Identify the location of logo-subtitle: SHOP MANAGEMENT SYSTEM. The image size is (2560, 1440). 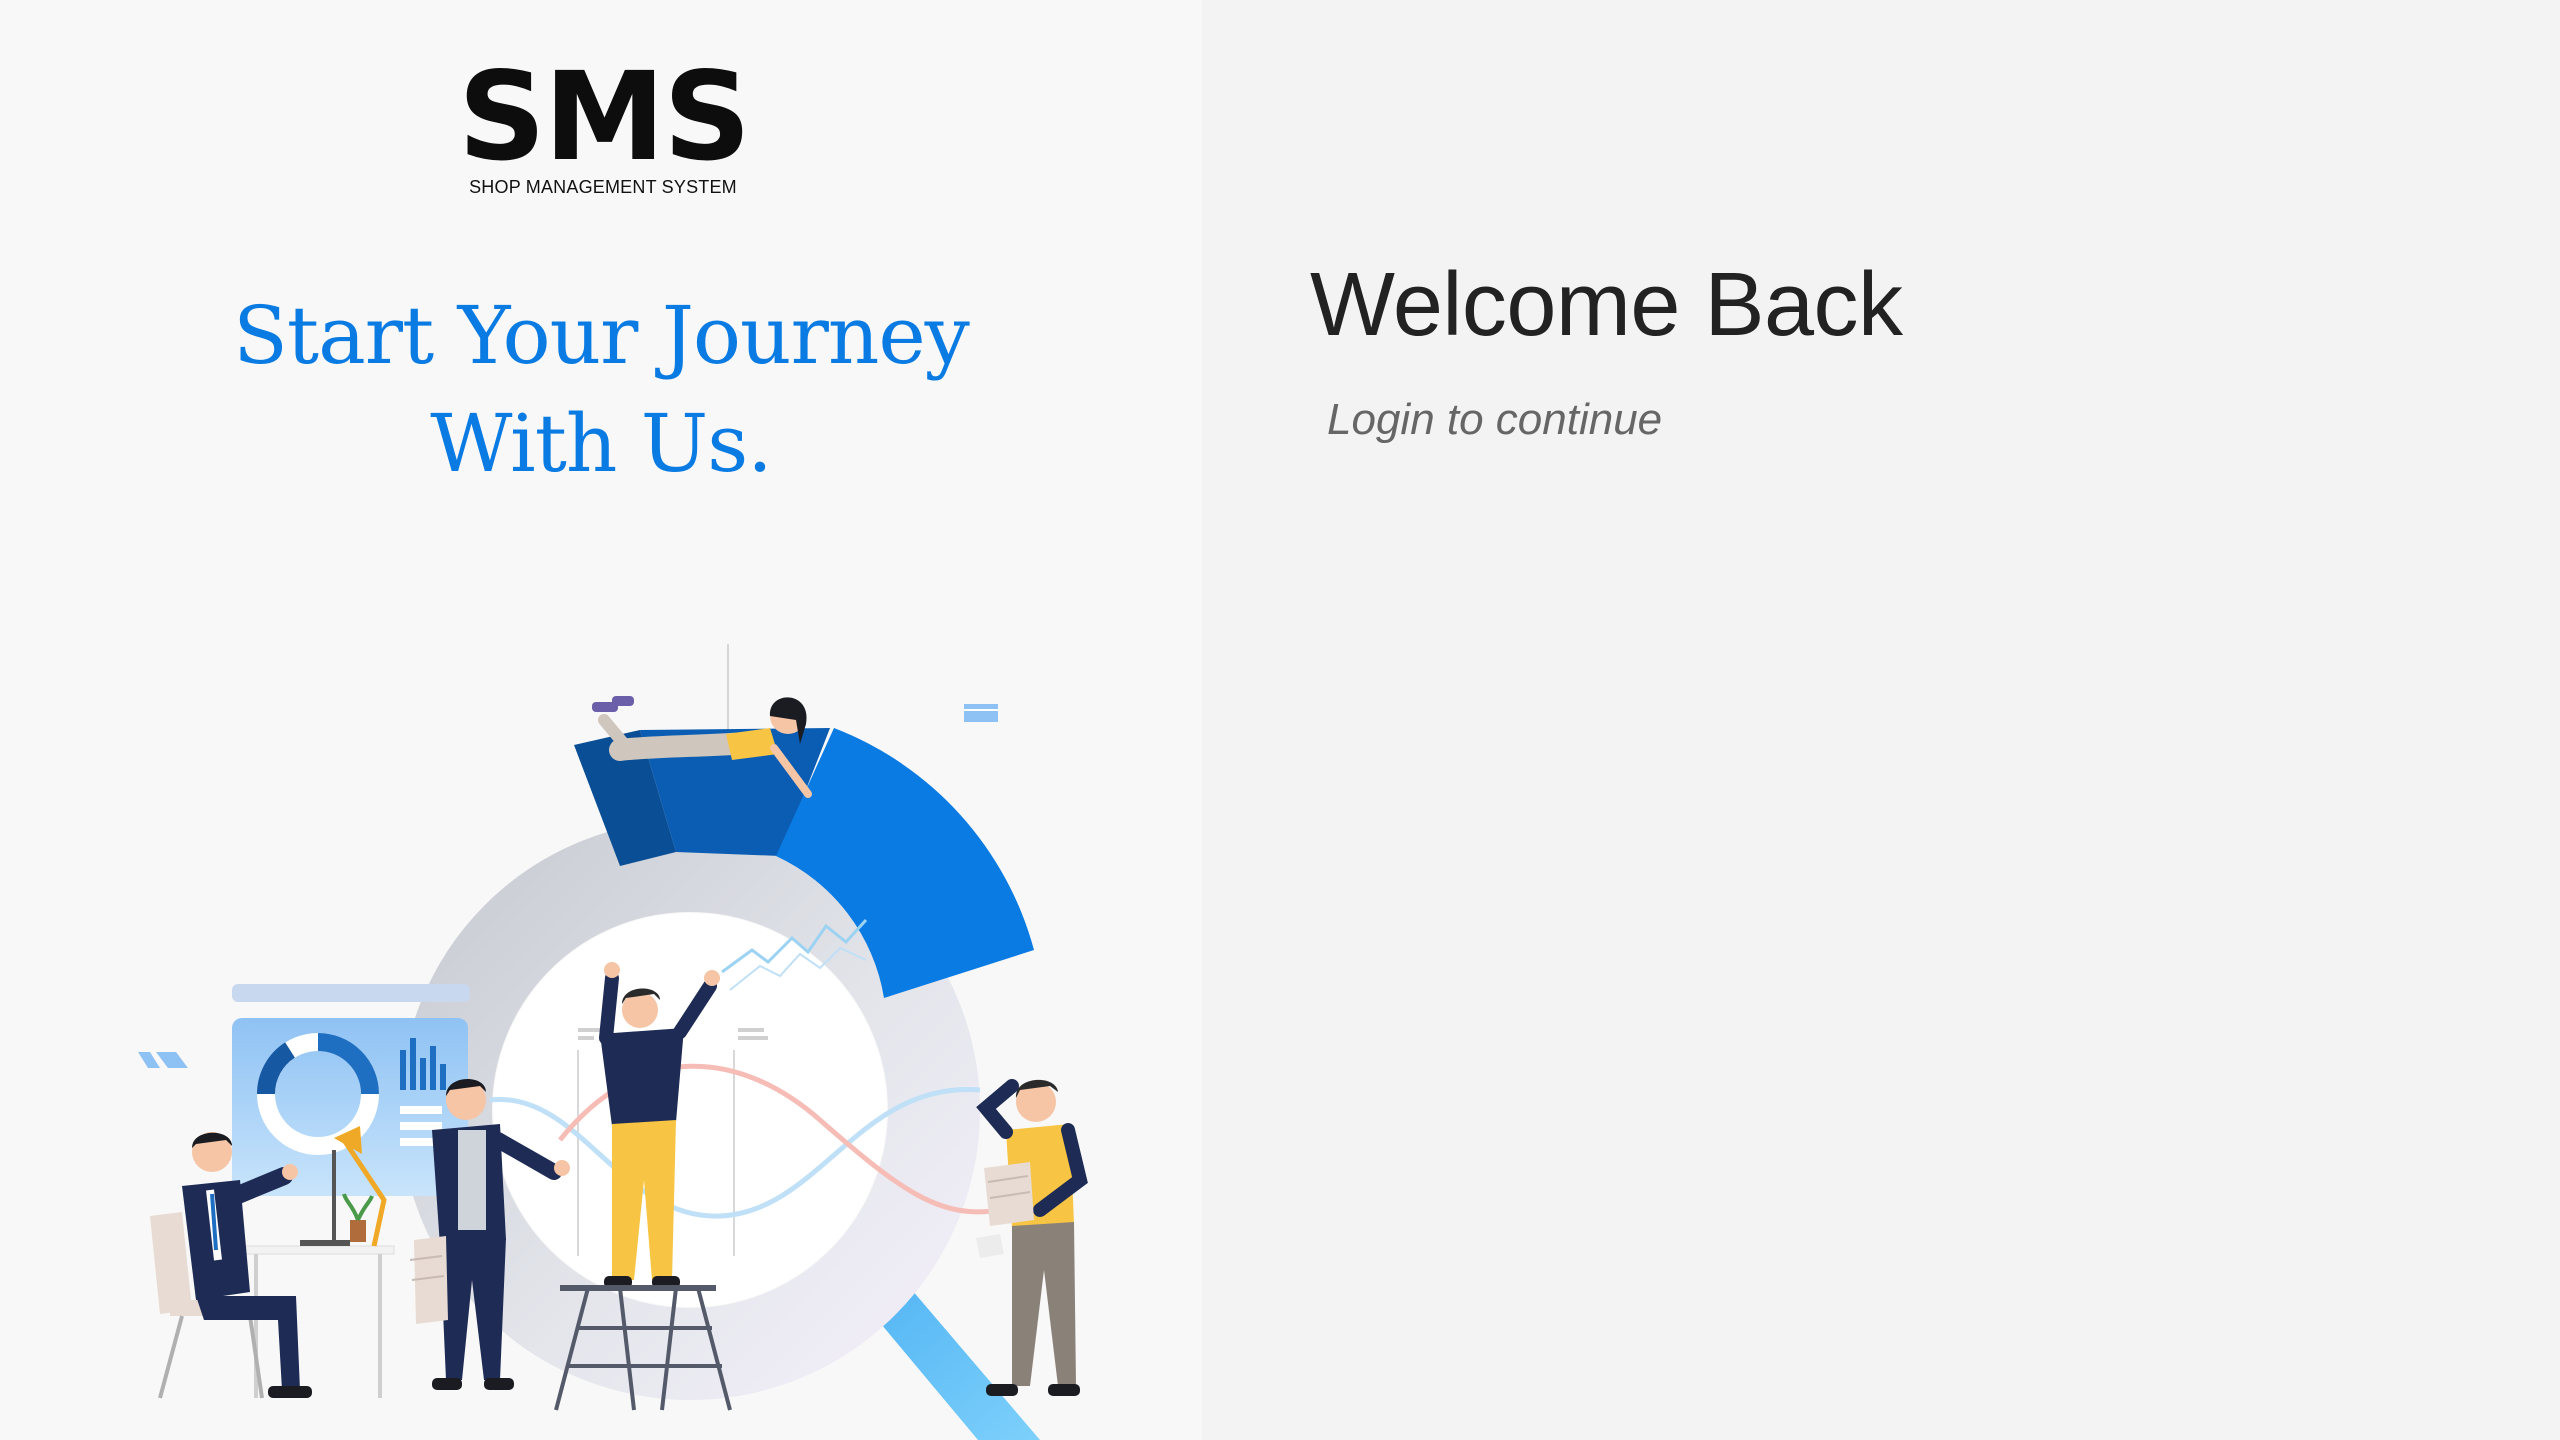
(603, 187).